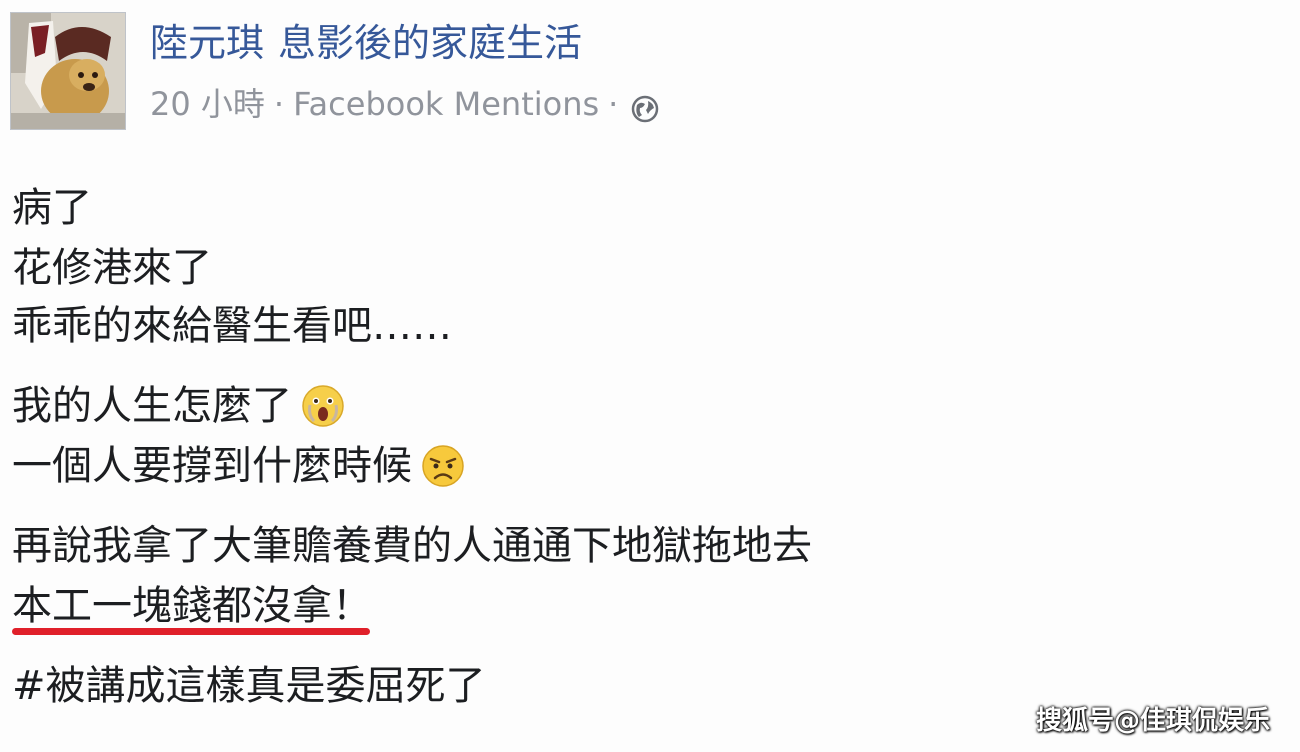  I want to click on group-name-link: 息影後的家庭生活, so click(430, 43).